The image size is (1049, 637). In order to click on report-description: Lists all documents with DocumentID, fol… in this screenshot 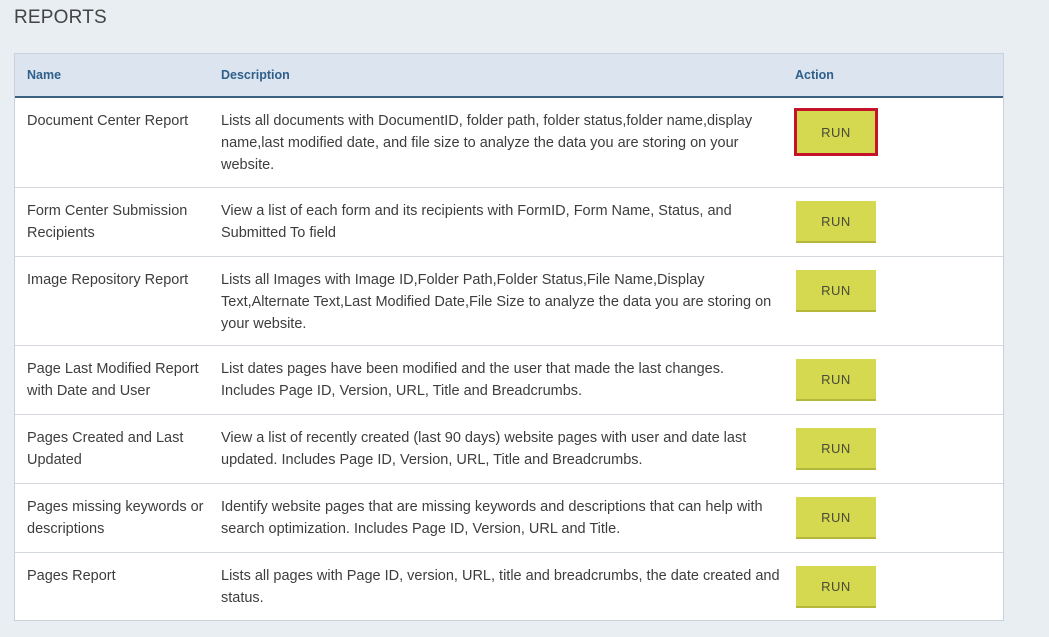, I will do `click(487, 143)`.